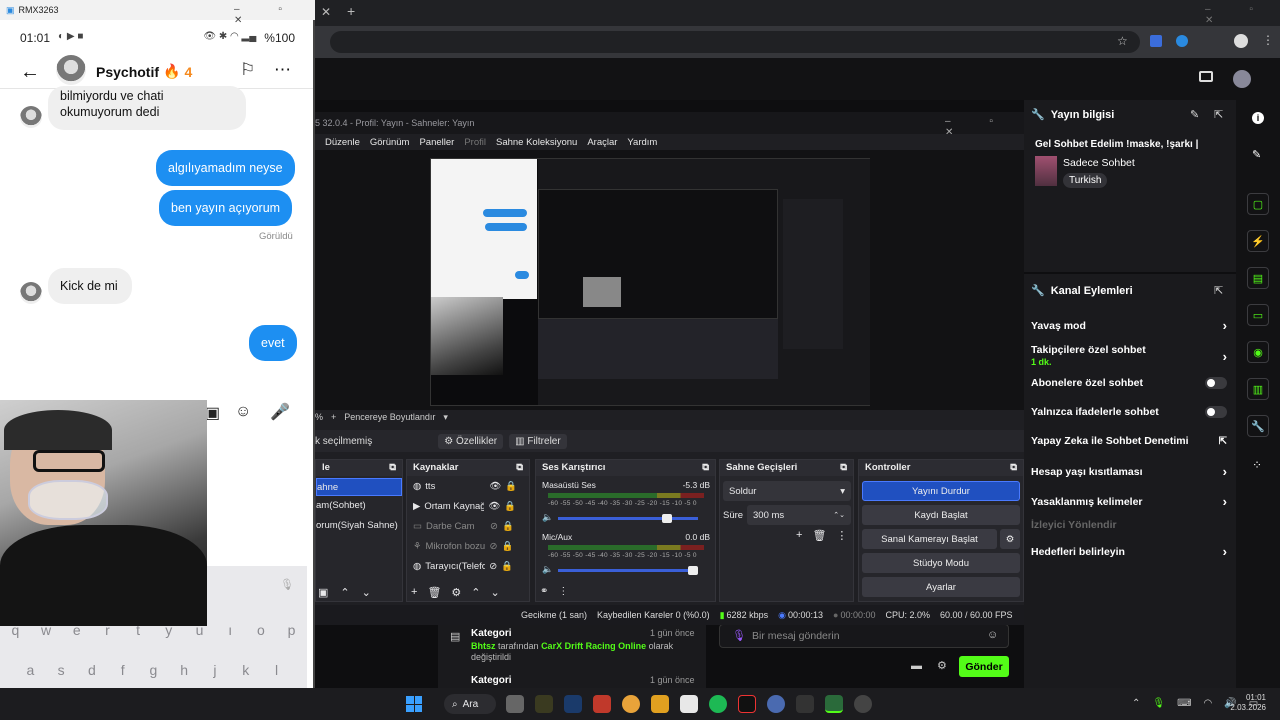 Image resolution: width=1280 pixels, height=720 pixels. What do you see at coordinates (841, 535) in the screenshot?
I see `menu-dots-icon: ⋮` at bounding box center [841, 535].